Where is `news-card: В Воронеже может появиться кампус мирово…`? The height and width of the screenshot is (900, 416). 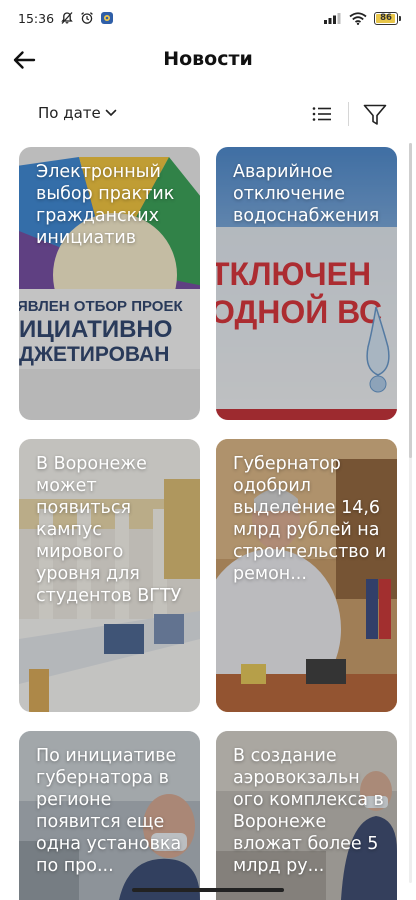 news-card: В Воронеже может появиться кампус мирово… is located at coordinates (109, 575).